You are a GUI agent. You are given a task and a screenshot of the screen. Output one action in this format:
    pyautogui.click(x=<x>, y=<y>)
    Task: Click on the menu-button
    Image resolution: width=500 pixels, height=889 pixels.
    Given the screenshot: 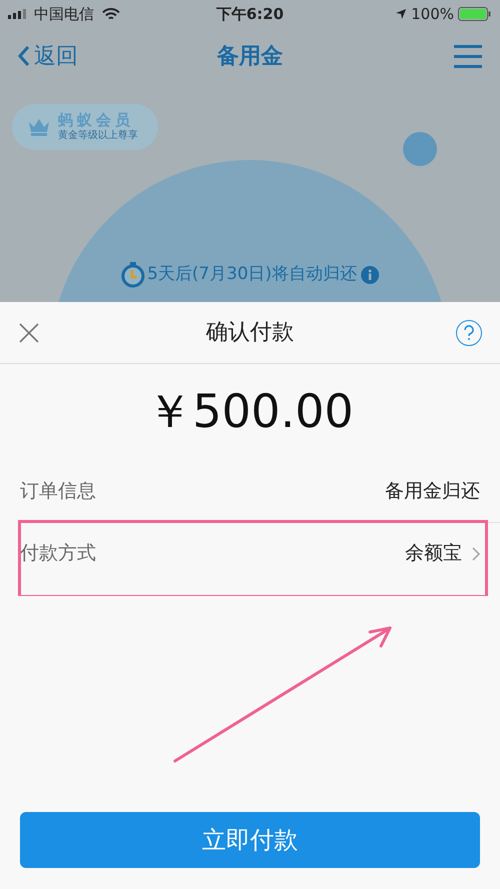 What is the action you would take?
    pyautogui.click(x=468, y=56)
    